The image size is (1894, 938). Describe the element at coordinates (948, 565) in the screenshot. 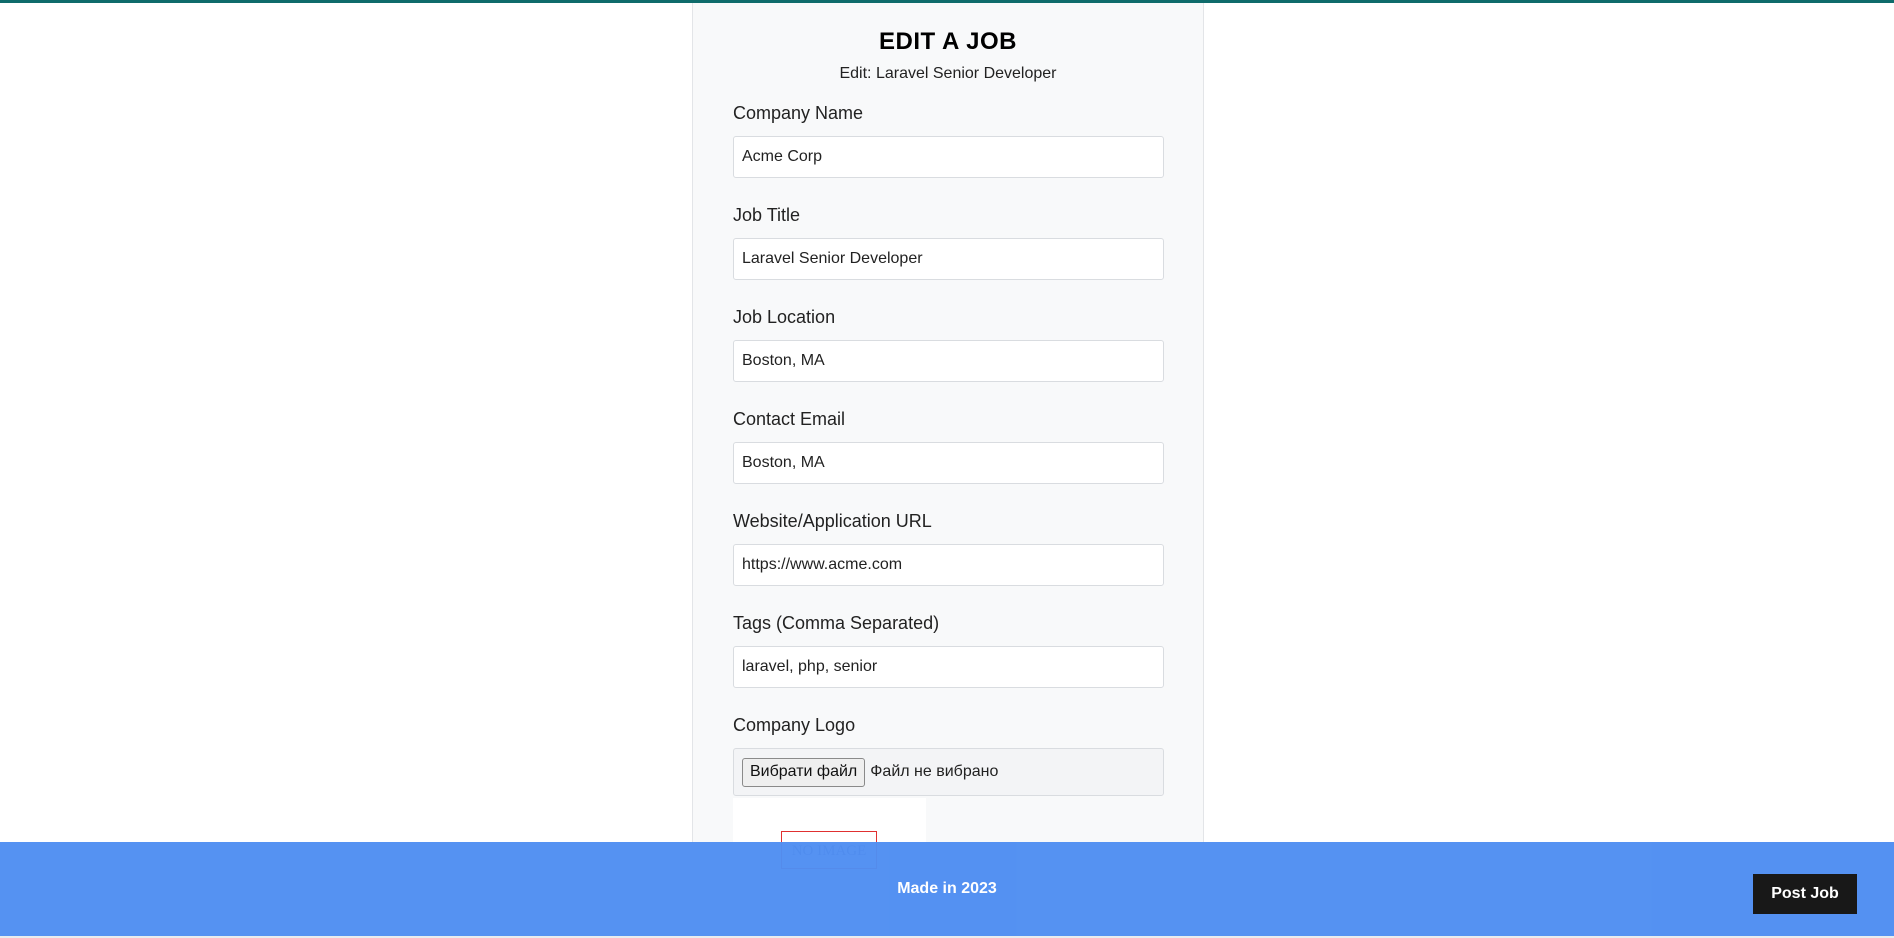

I see `website-url-input` at that location.